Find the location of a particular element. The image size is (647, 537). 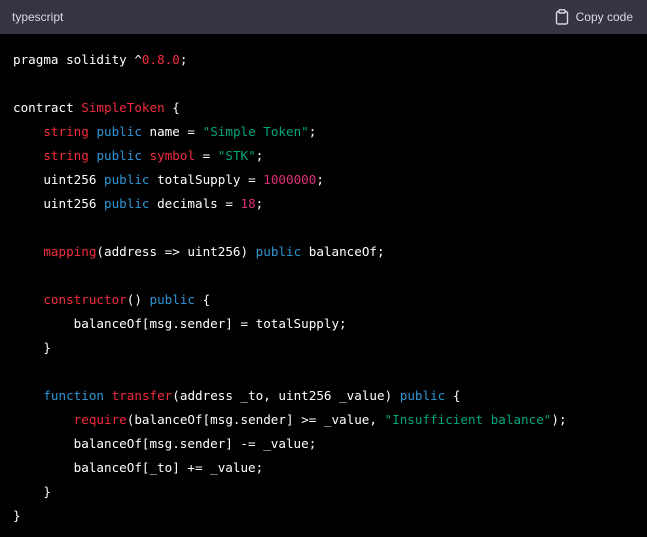

code-token: mapping is located at coordinates (70, 251).